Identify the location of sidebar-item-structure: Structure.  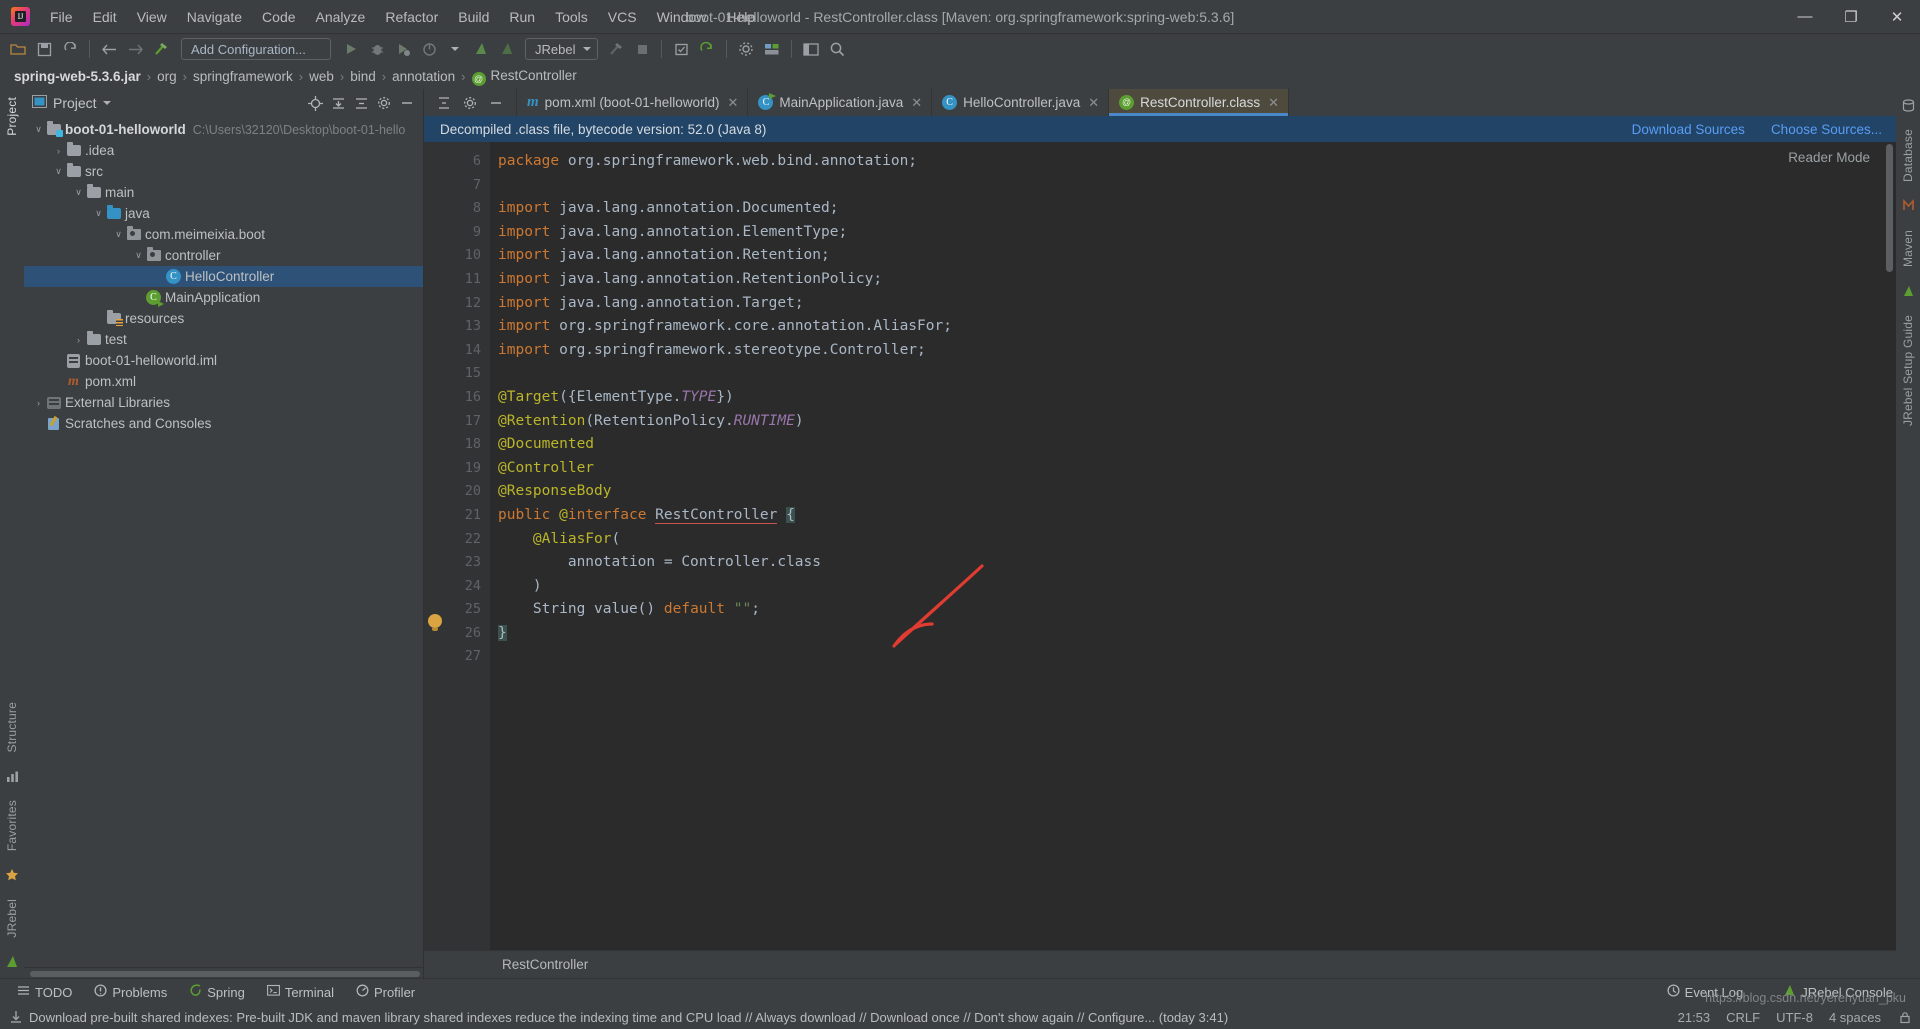
(12, 727).